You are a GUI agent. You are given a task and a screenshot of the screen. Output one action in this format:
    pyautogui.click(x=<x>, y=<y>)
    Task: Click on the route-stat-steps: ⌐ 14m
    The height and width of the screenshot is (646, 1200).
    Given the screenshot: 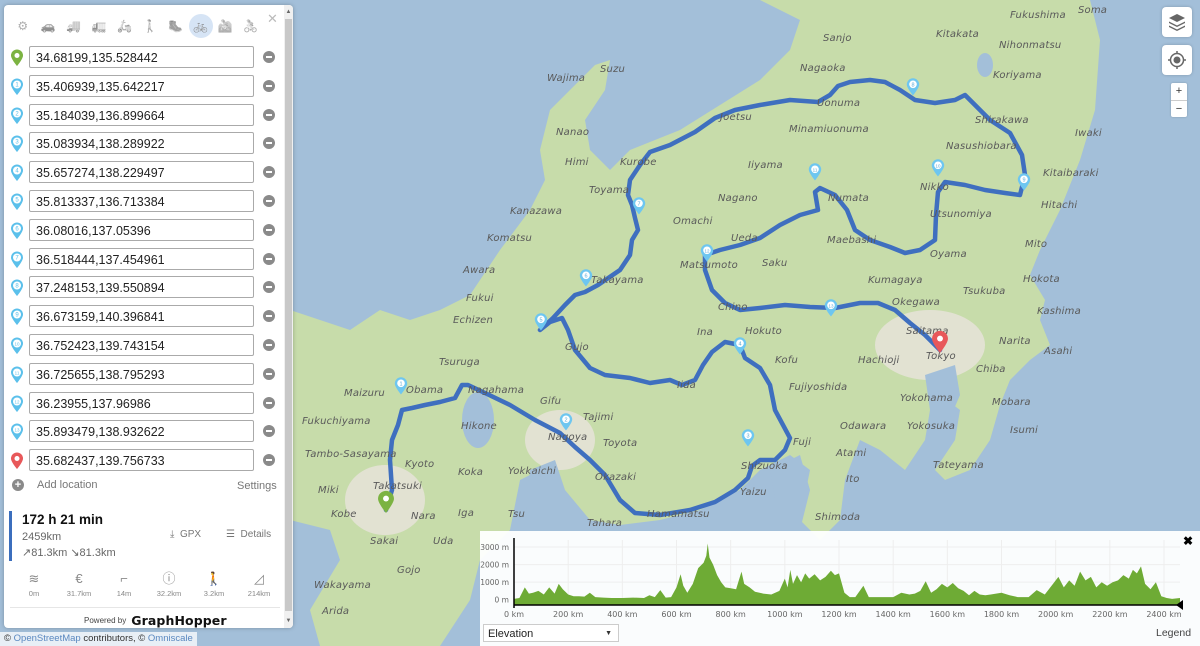 What is the action you would take?
    pyautogui.click(x=124, y=584)
    